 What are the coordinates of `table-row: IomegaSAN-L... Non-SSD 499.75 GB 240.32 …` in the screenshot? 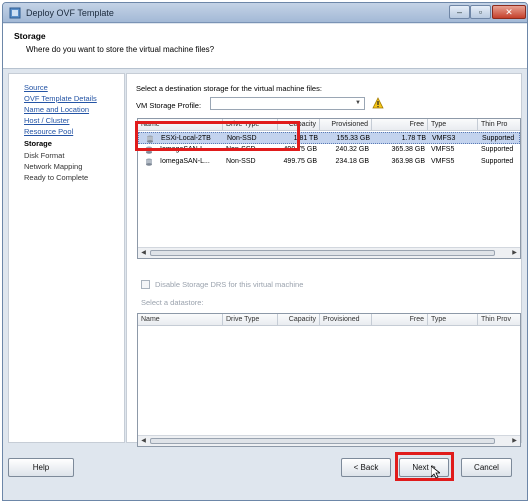 It's located at (329, 150).